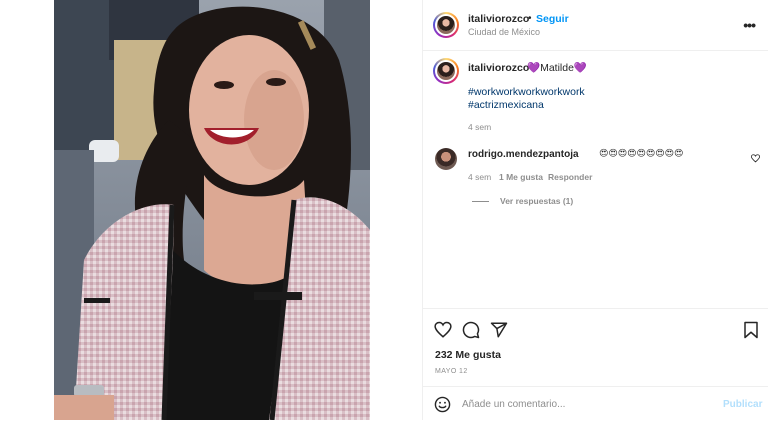 Image resolution: width=768 pixels, height=421 pixels. What do you see at coordinates (523, 154) in the screenshot?
I see `commenter-username: rodrigo.mendezpantoja` at bounding box center [523, 154].